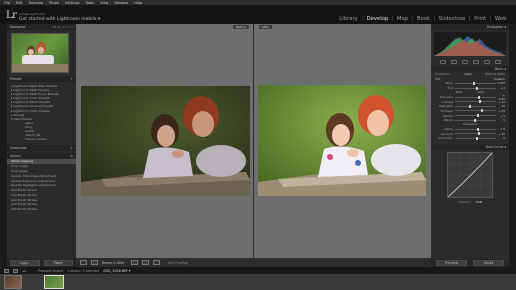 The image size is (516, 290). Describe the element at coordinates (500, 116) in the screenshot. I see `slider-value: + 5` at that location.